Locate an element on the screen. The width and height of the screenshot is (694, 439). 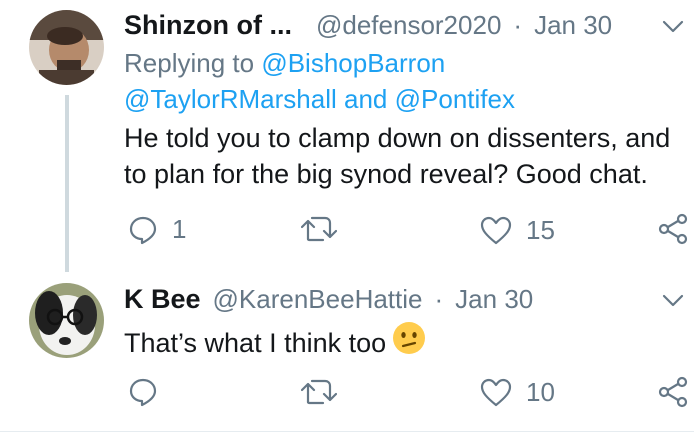
display-name: K Bee is located at coordinates (162, 299).